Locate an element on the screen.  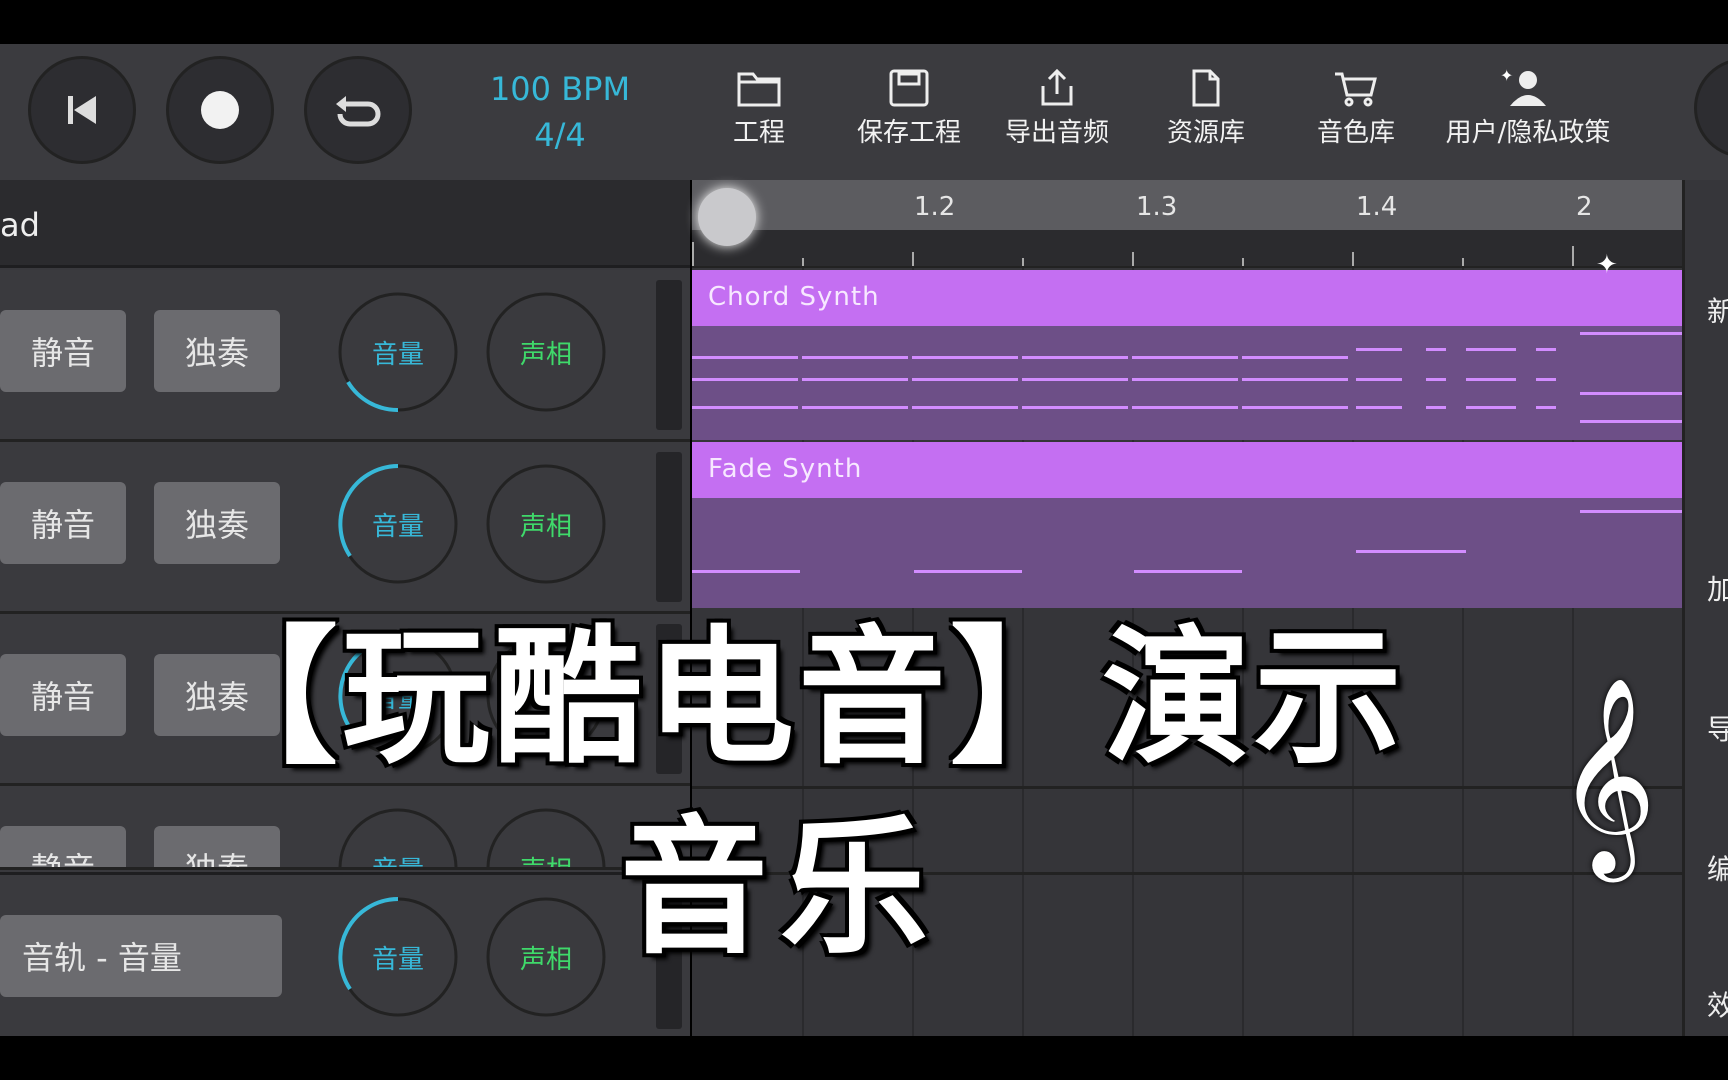
menu-user-label: 用户/隐私政策 is located at coordinates (1528, 133).